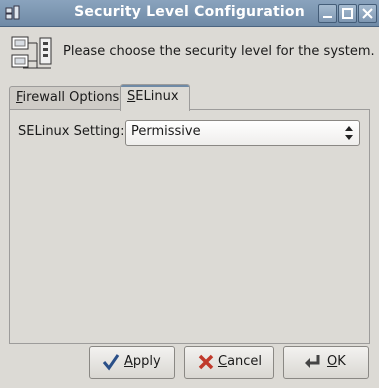 The width and height of the screenshot is (379, 388). What do you see at coordinates (189, 13) in the screenshot?
I see `title-bar: Security Level Configuration` at bounding box center [189, 13].